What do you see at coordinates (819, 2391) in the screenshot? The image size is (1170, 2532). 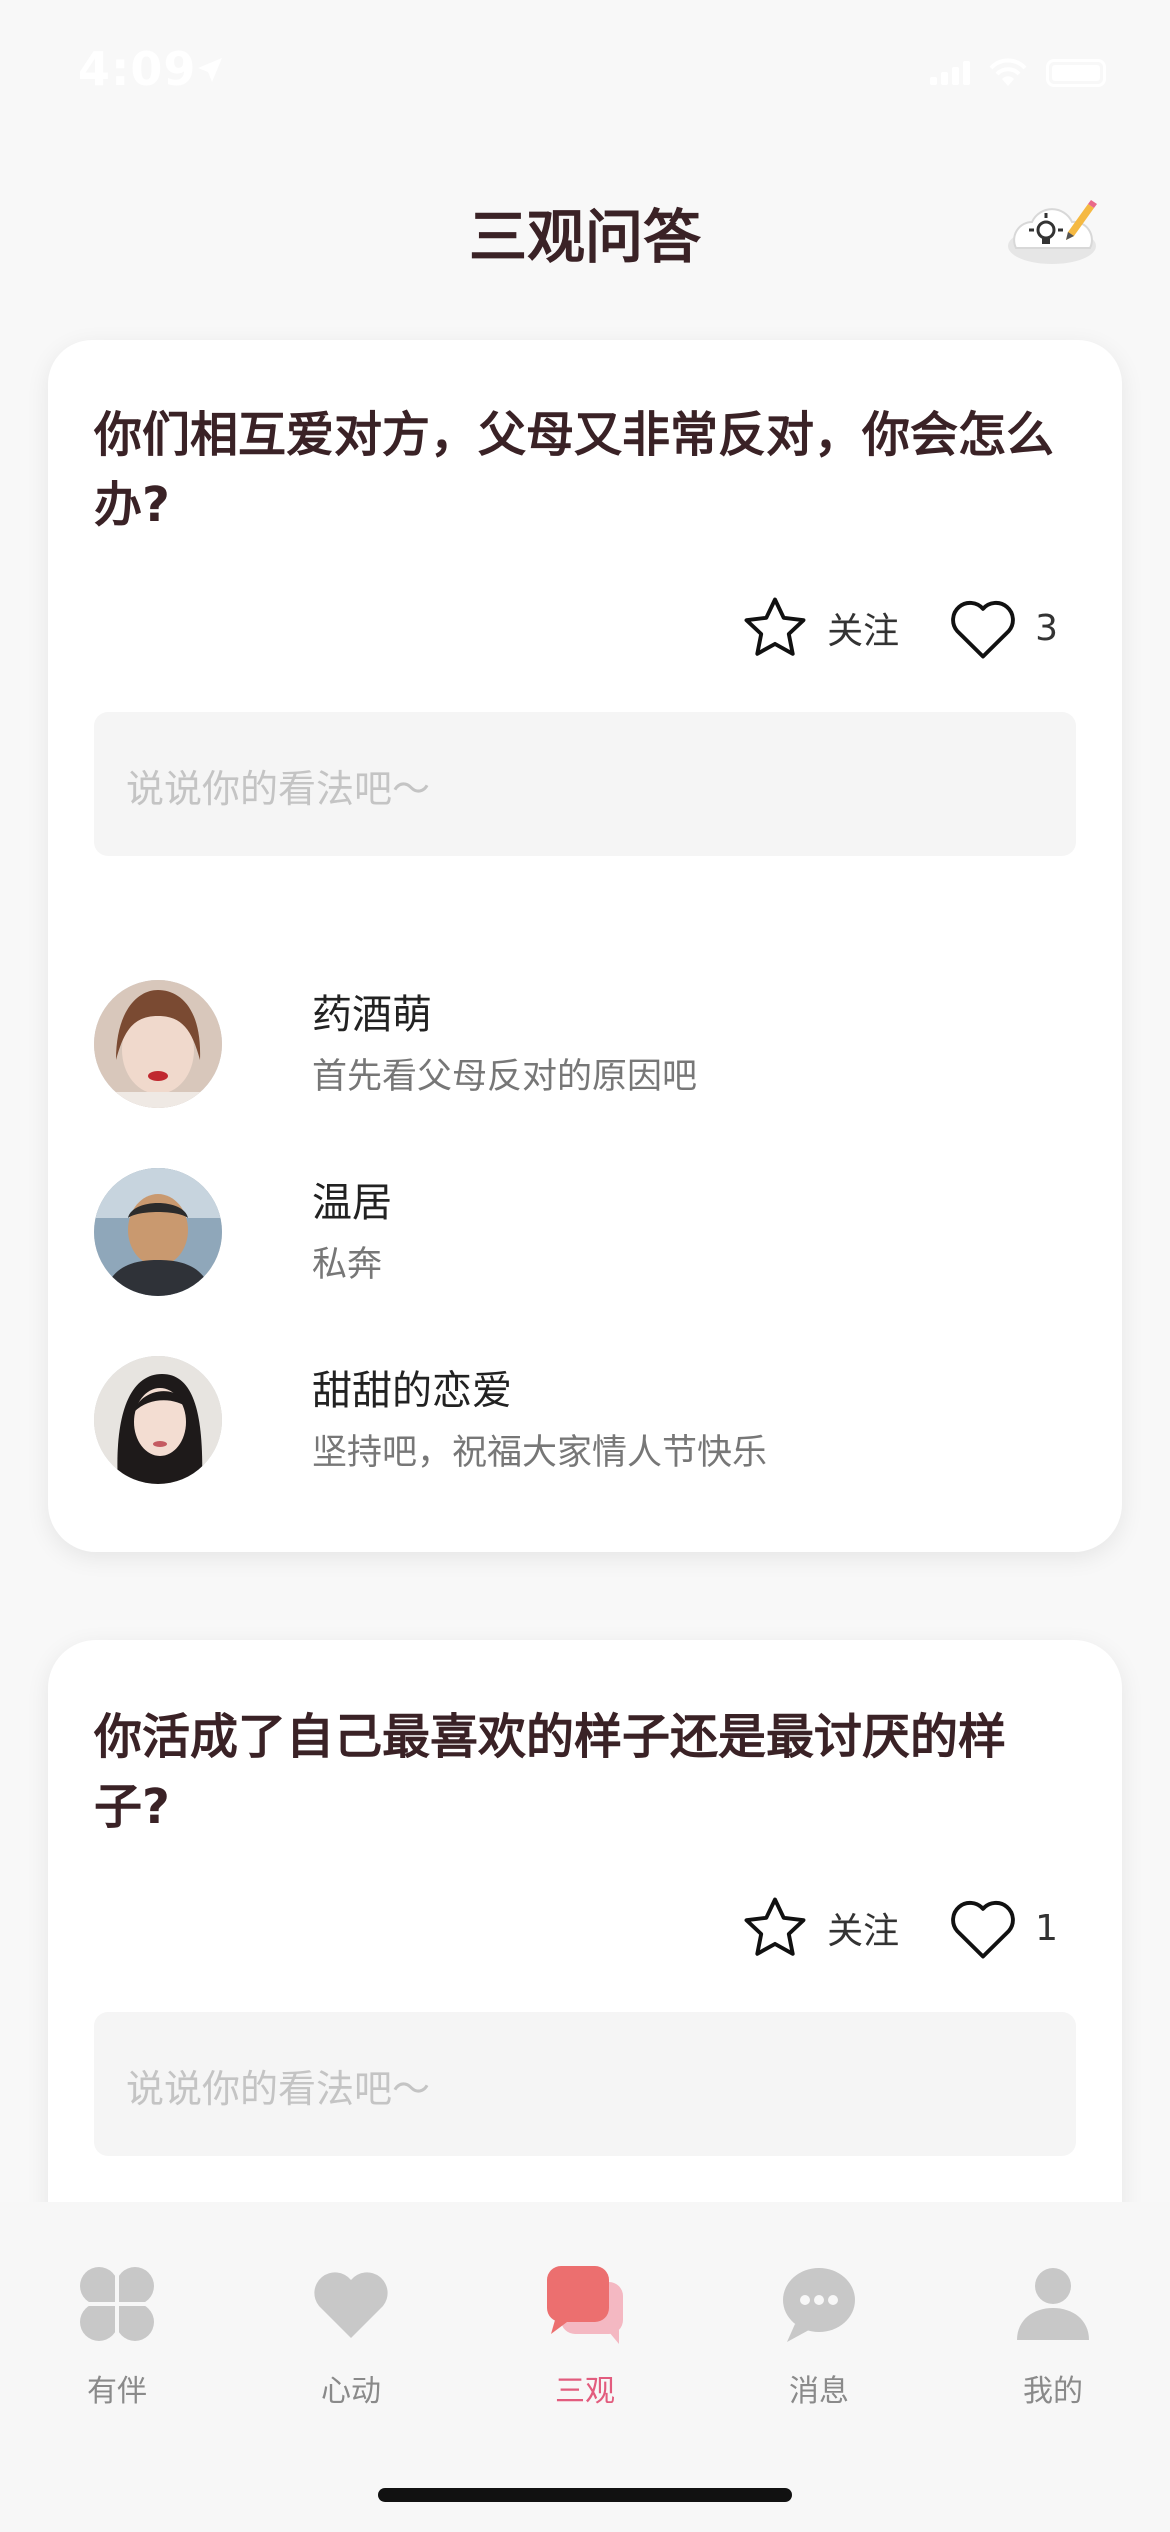 I see `tab-label: 消息` at bounding box center [819, 2391].